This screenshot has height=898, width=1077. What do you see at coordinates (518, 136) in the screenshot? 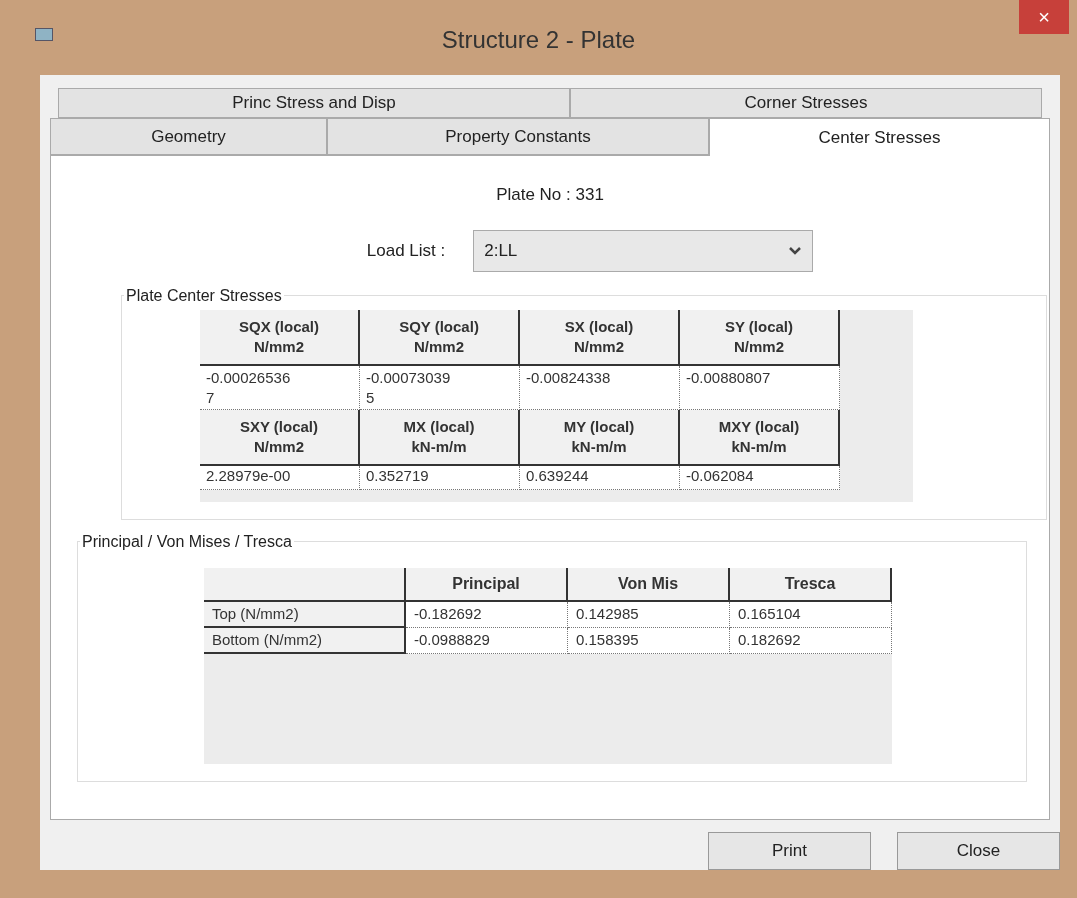
I see `tab: Property Constants` at bounding box center [518, 136].